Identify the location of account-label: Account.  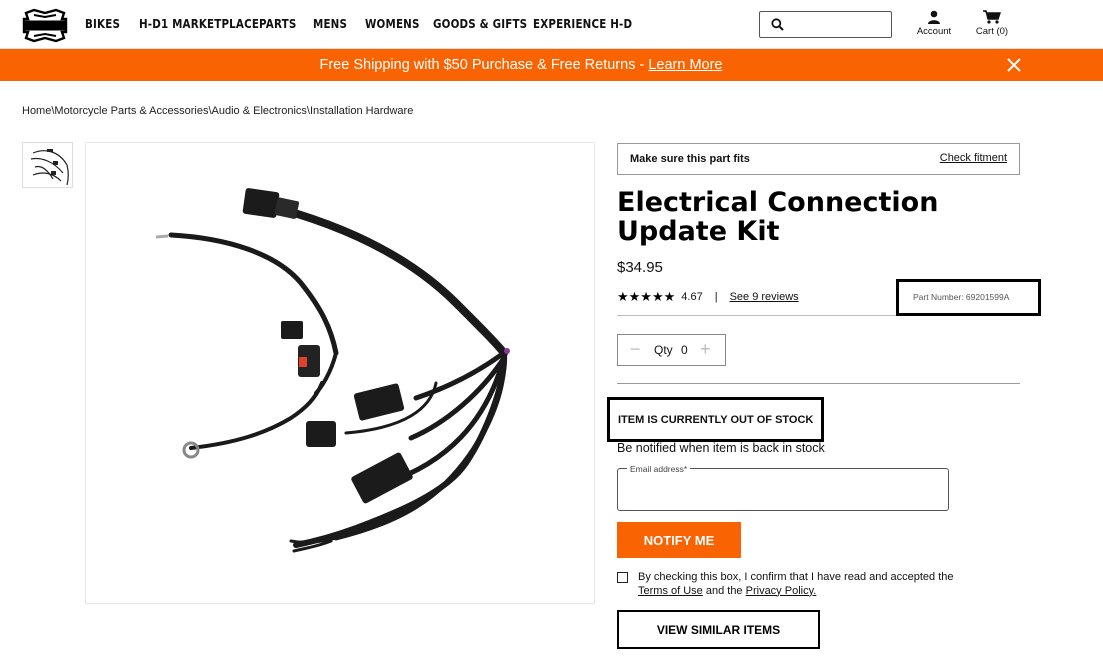
(934, 31).